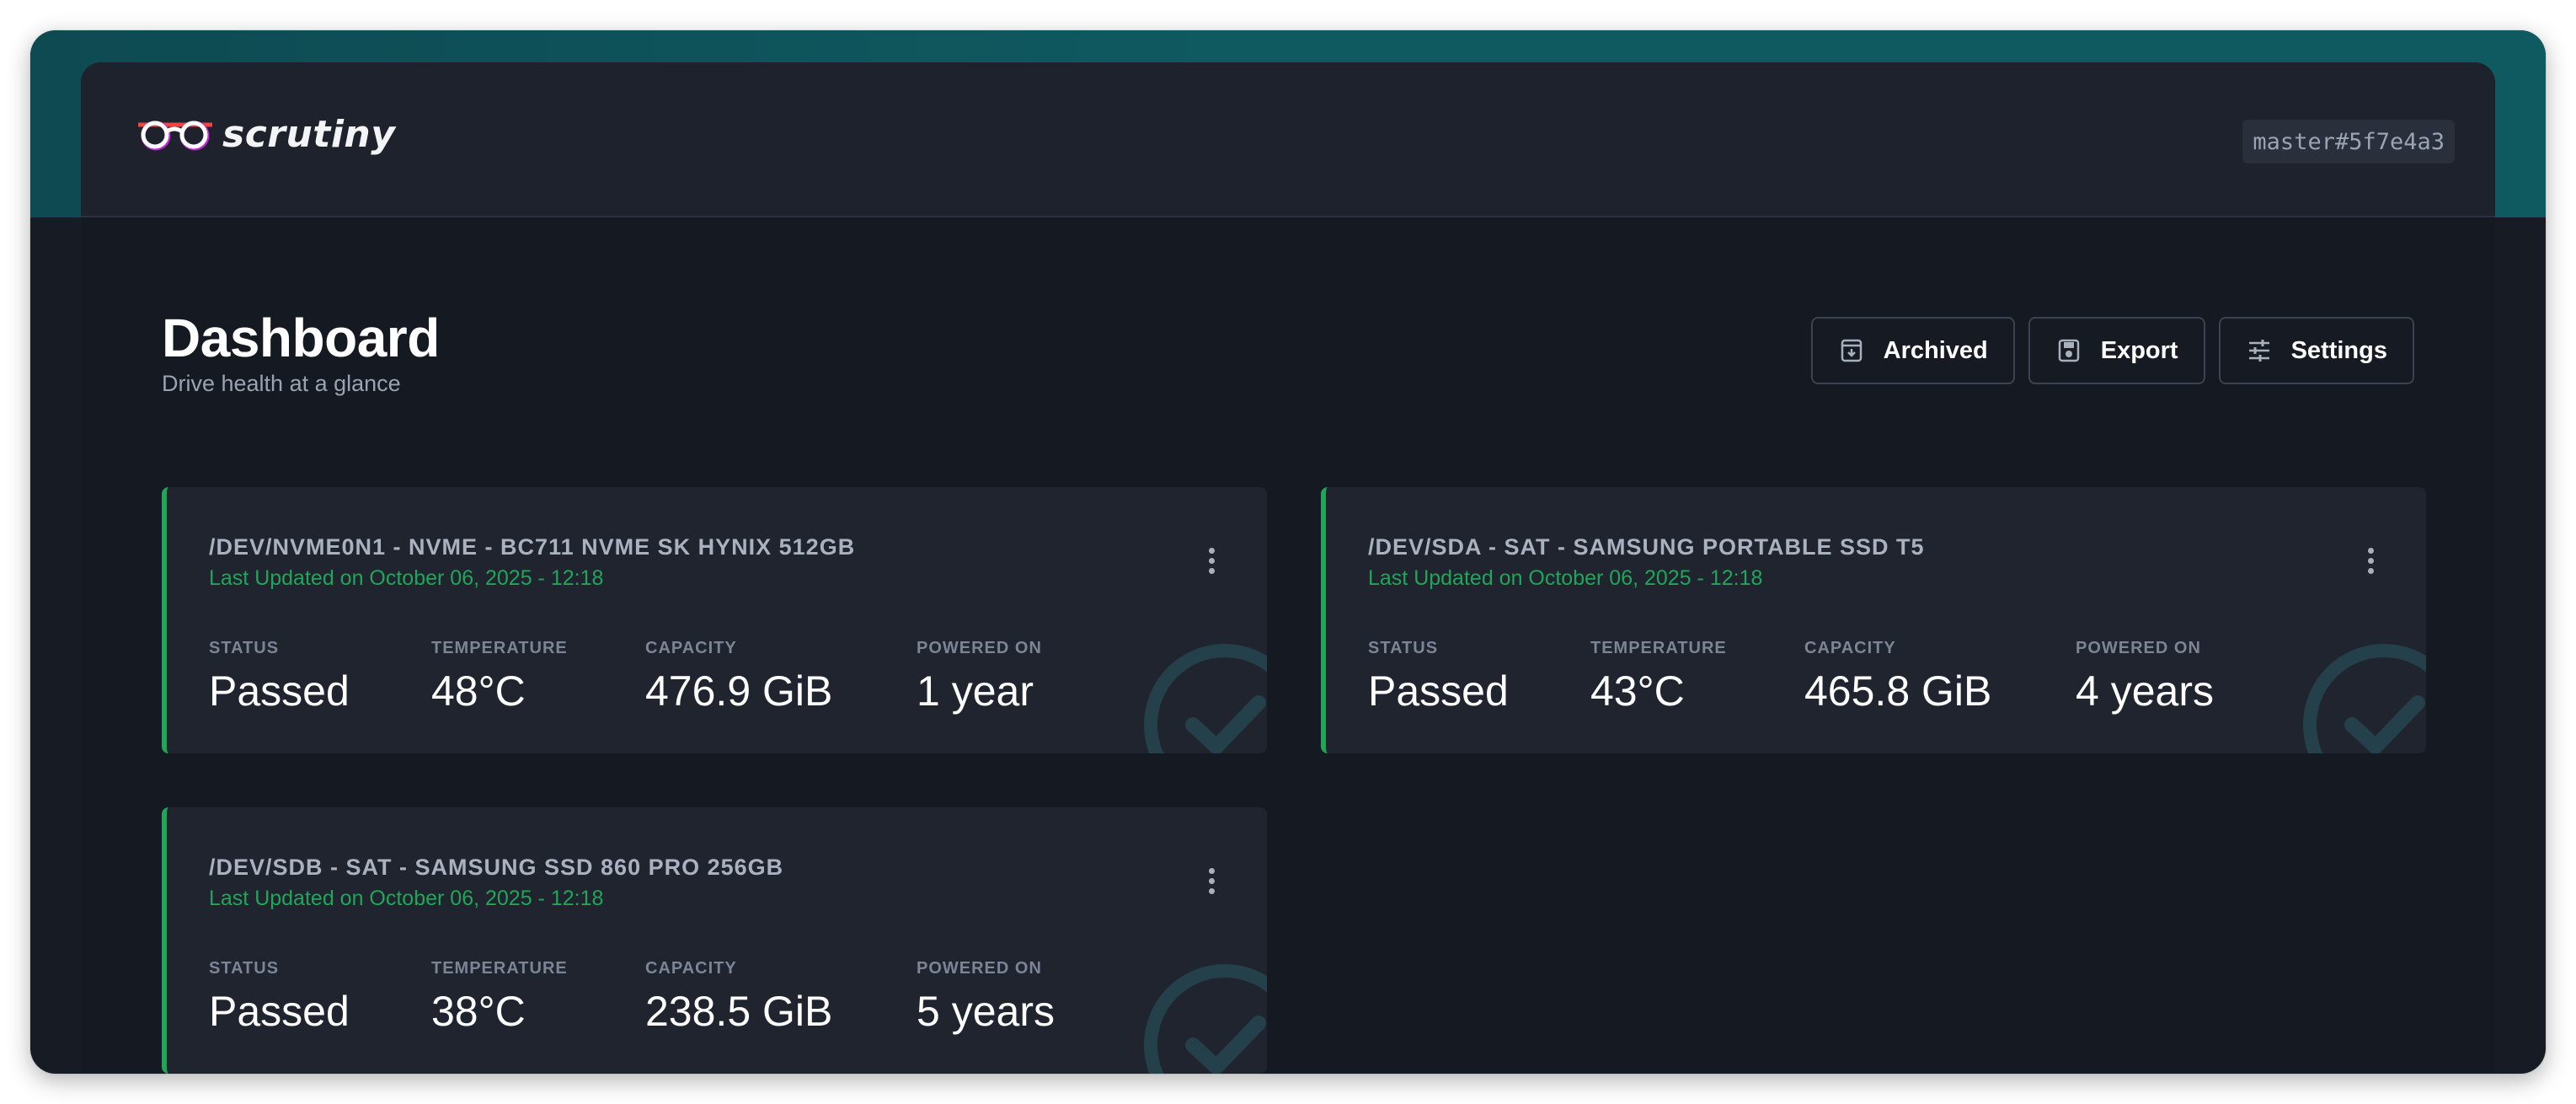  I want to click on export-label: Export, so click(2139, 350).